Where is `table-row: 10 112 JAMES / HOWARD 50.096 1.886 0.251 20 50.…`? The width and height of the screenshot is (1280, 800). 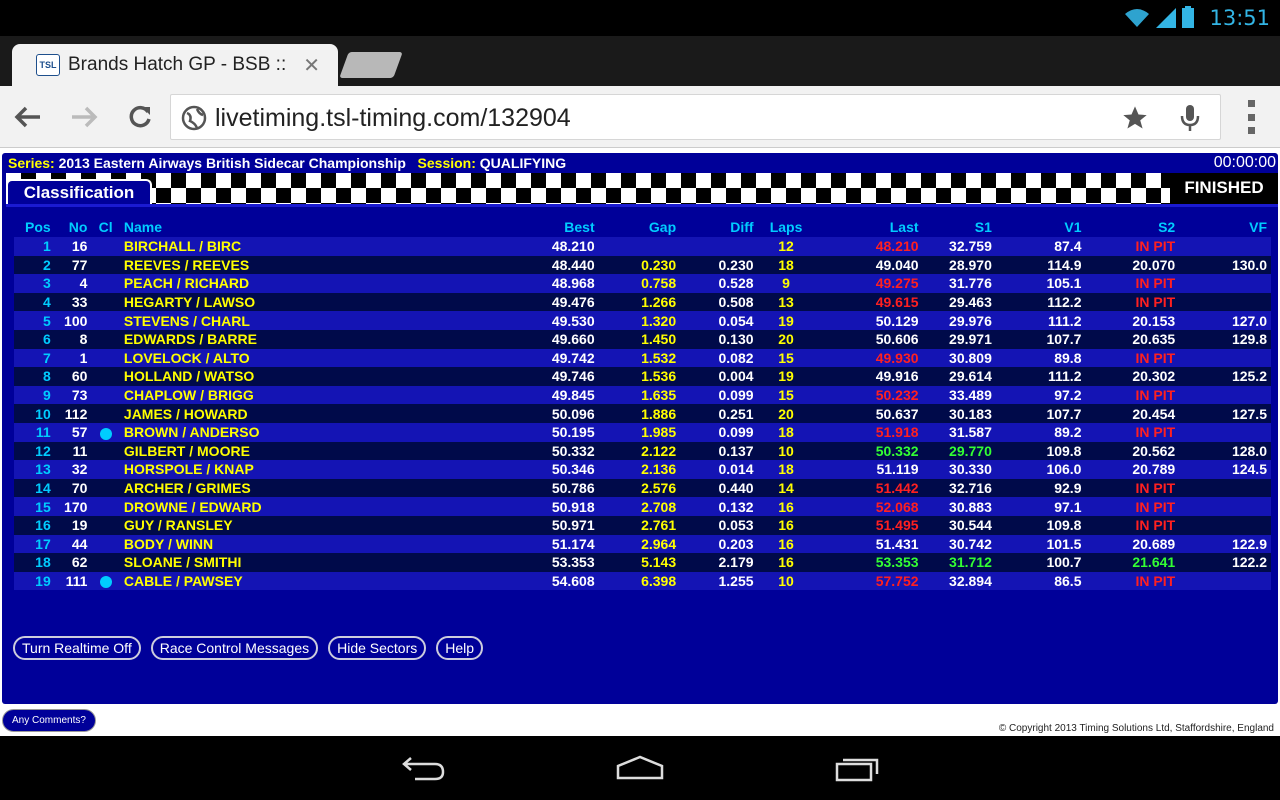
table-row: 10 112 JAMES / HOWARD 50.096 1.886 0.251 20 50.… is located at coordinates (642, 413).